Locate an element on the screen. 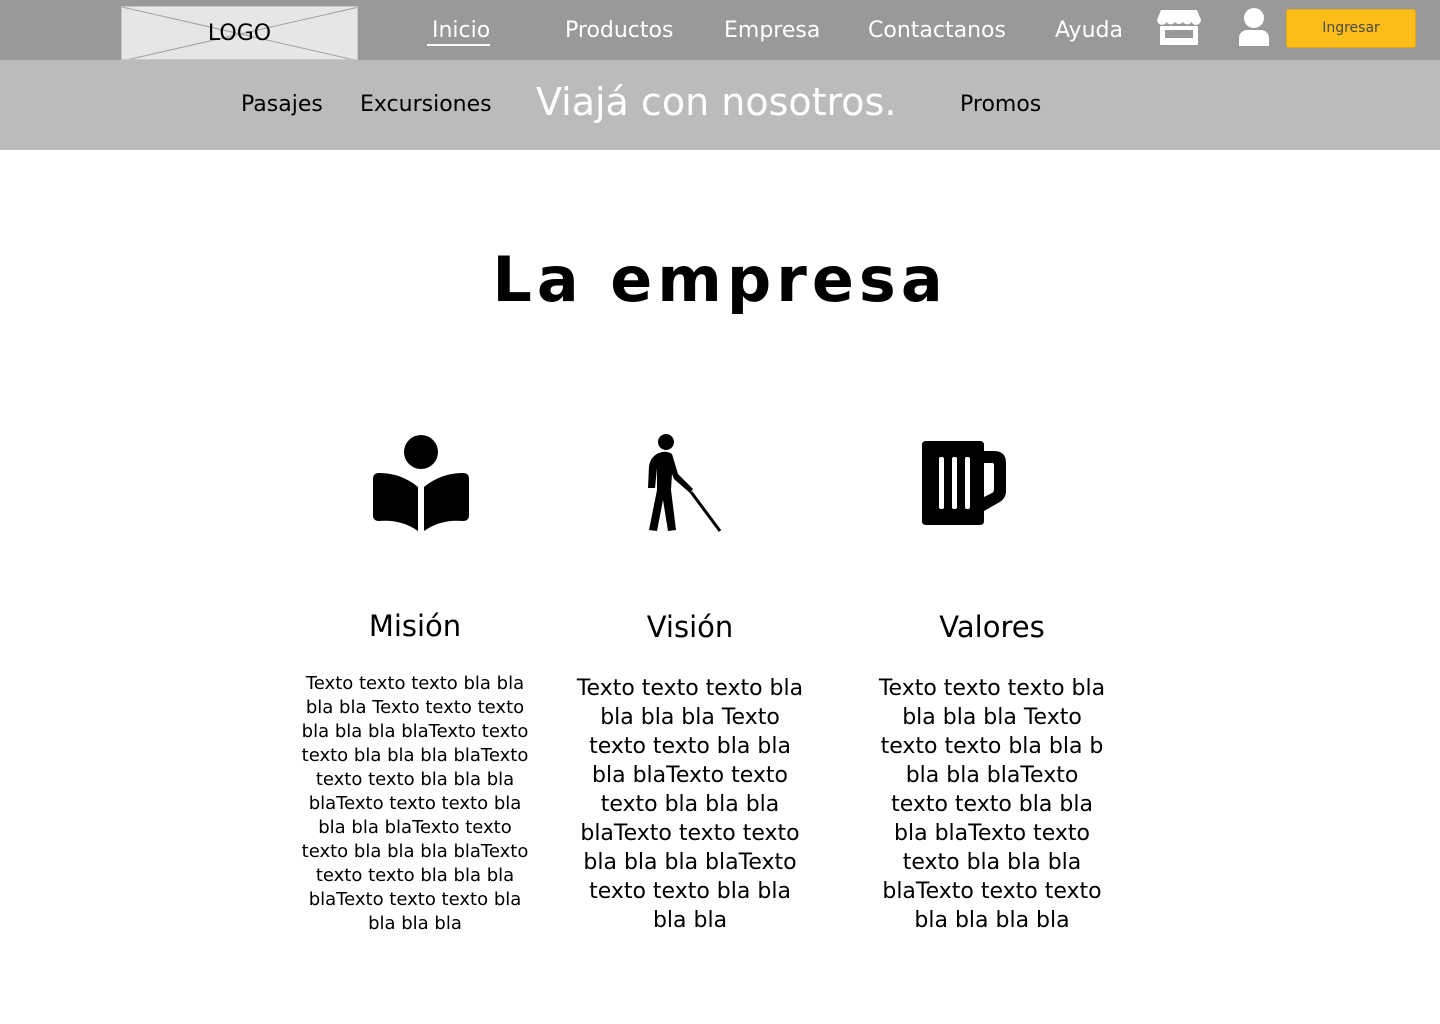  store-icon is located at coordinates (1179, 29).